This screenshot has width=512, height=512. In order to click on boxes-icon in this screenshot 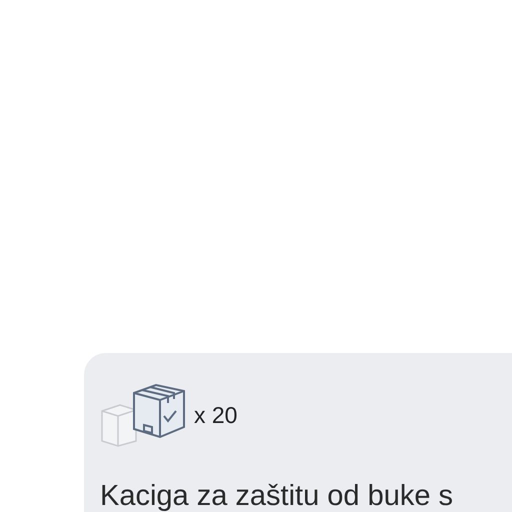, I will do `click(143, 415)`.